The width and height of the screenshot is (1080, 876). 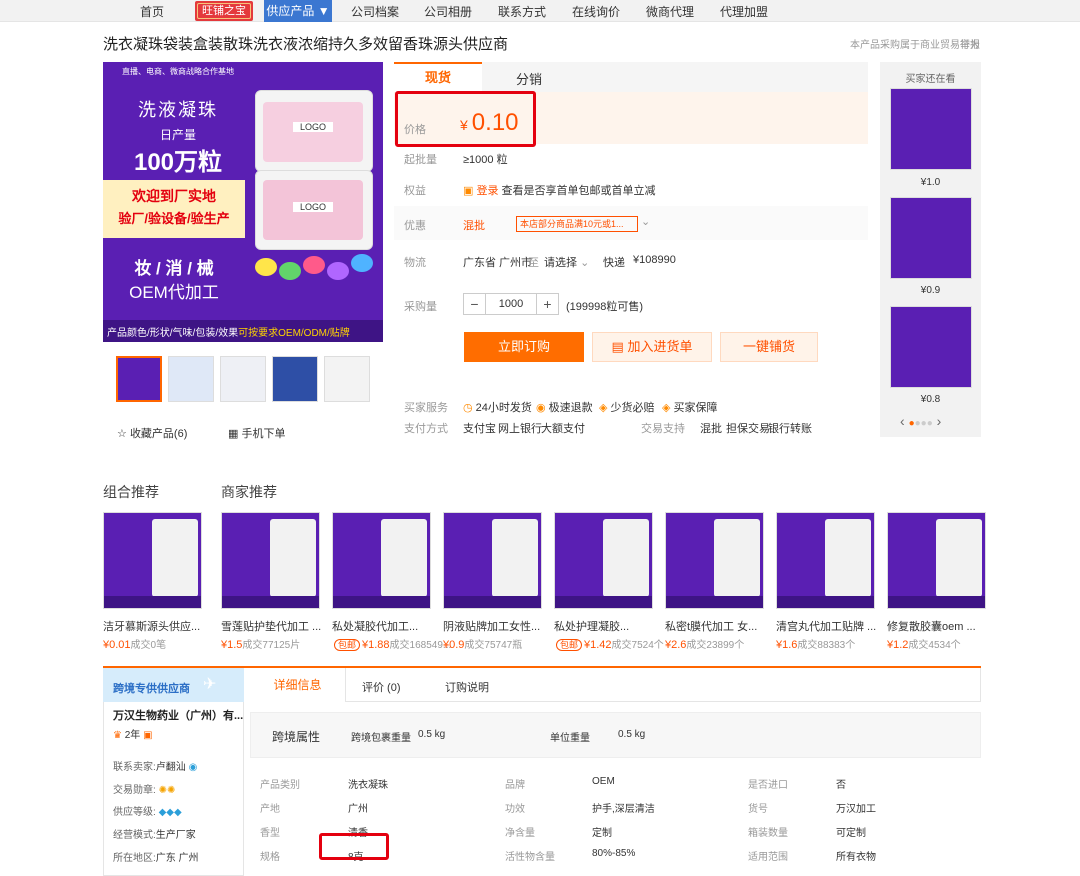 What do you see at coordinates (570, 738) in the screenshot?
I see `unit-weight-label: 单位重量` at bounding box center [570, 738].